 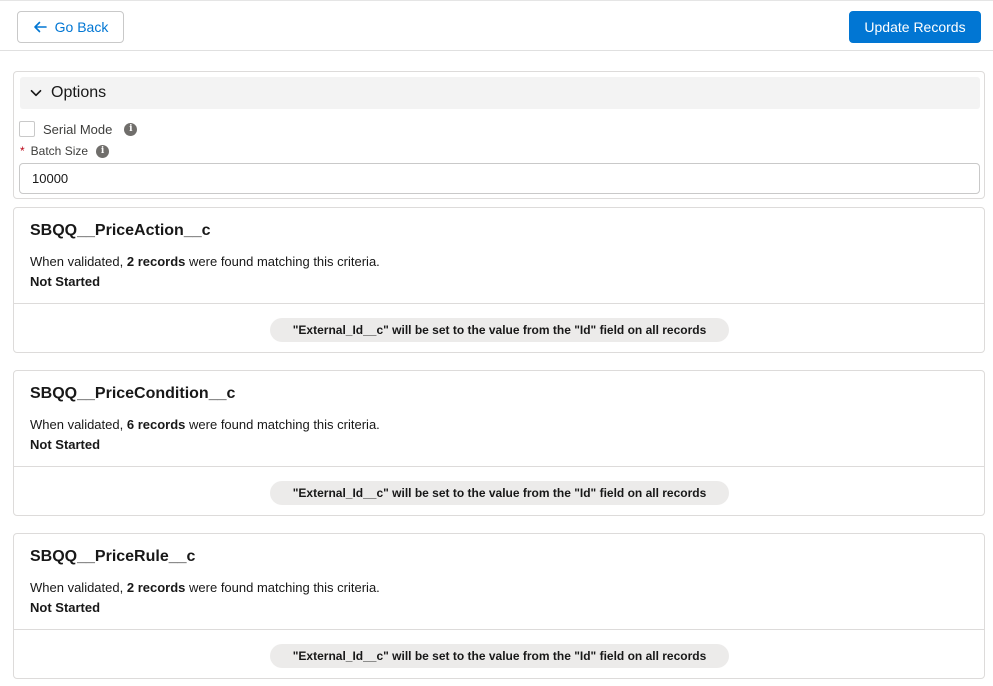 What do you see at coordinates (27, 129) in the screenshot?
I see `serial-mode-checkbox` at bounding box center [27, 129].